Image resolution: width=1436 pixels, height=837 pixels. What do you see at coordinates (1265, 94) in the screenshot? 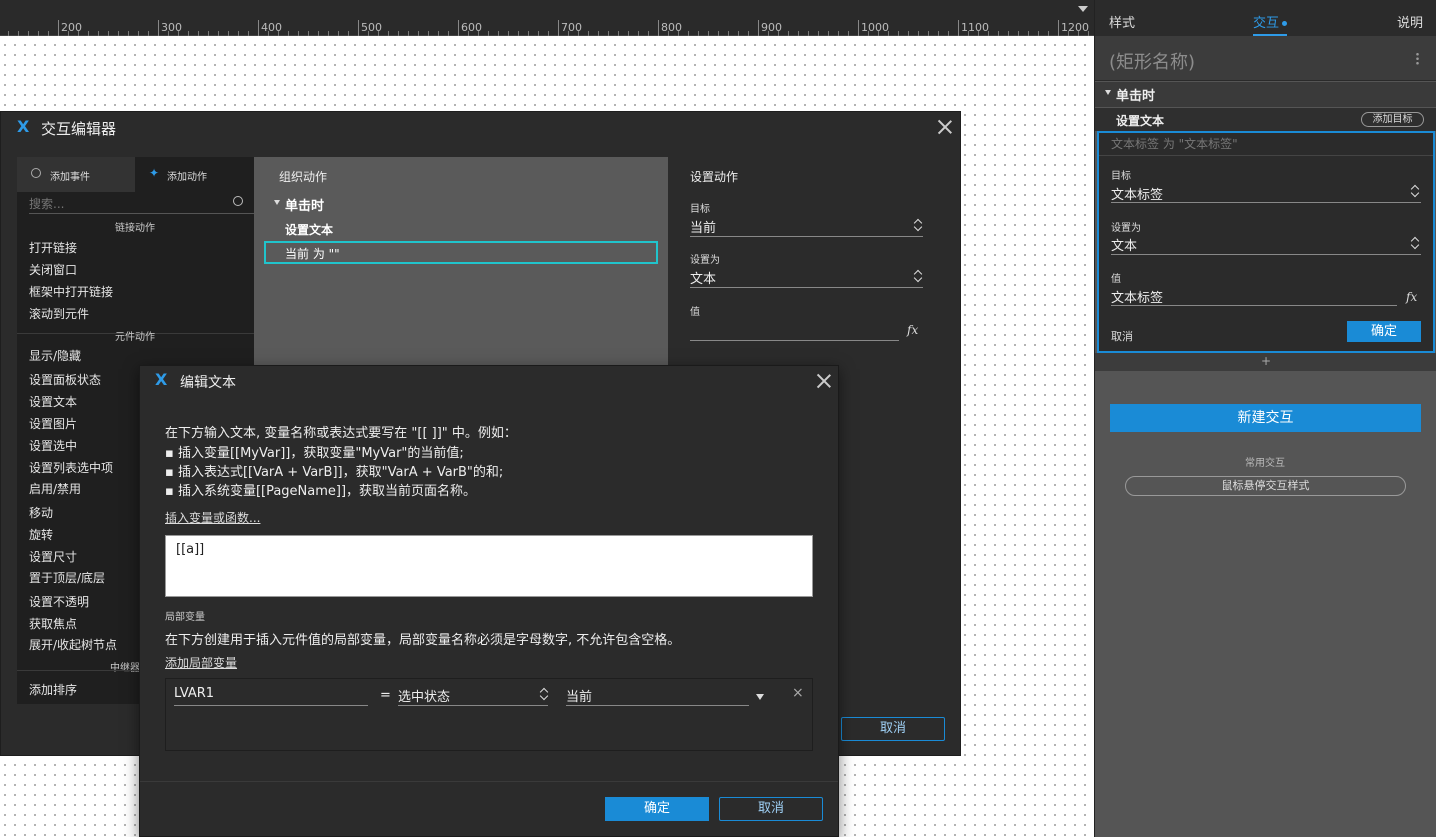
I see `event-header: 单击时` at bounding box center [1265, 94].